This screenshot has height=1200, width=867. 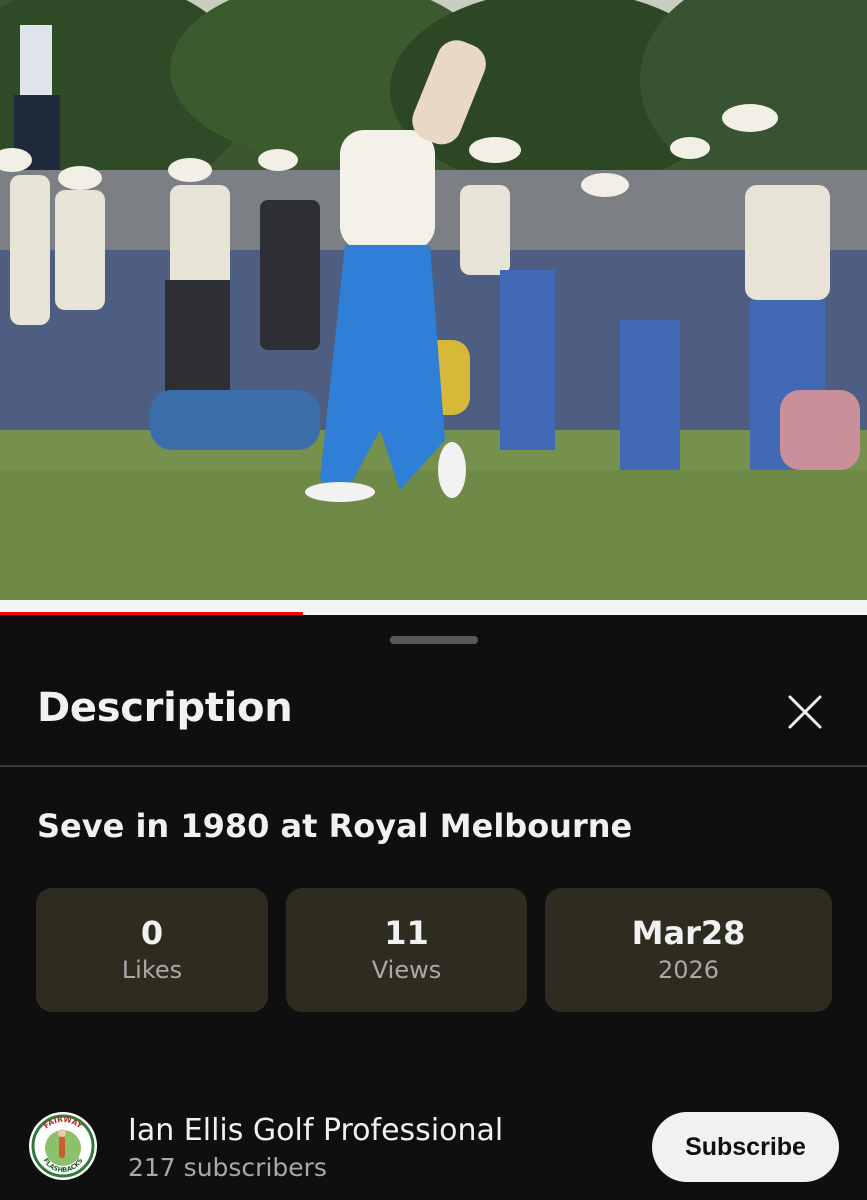 I want to click on views-stat: 11 Views, so click(x=406, y=950).